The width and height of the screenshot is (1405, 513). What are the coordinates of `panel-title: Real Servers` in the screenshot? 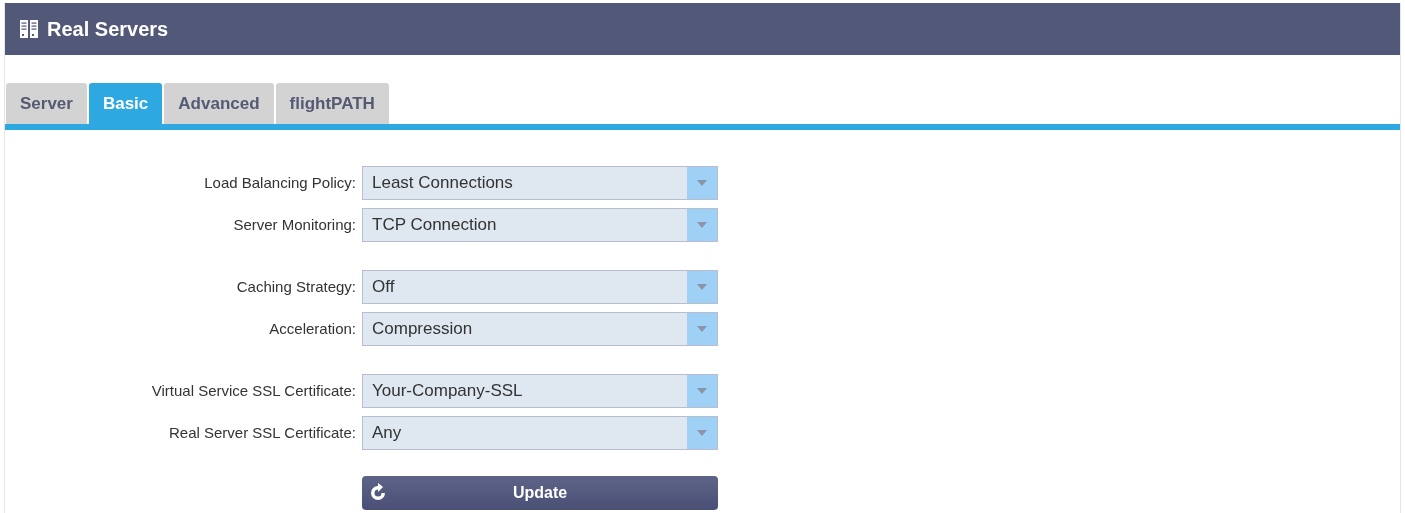 It's located at (108, 29).